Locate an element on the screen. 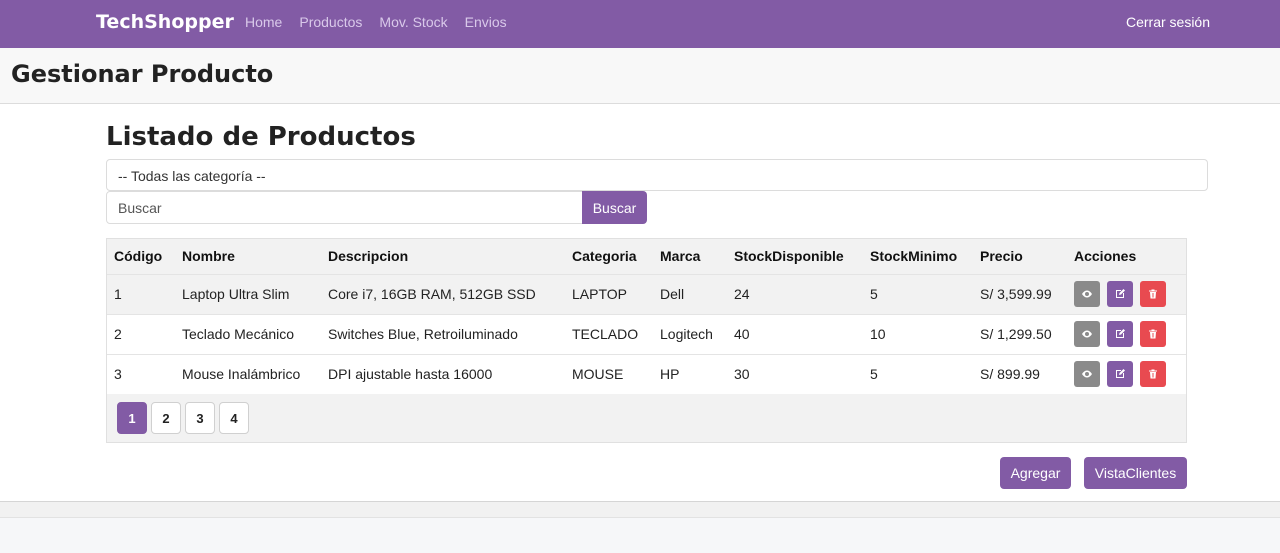  nav-links: Home Productos Mov. Stock Envios is located at coordinates (376, 22).